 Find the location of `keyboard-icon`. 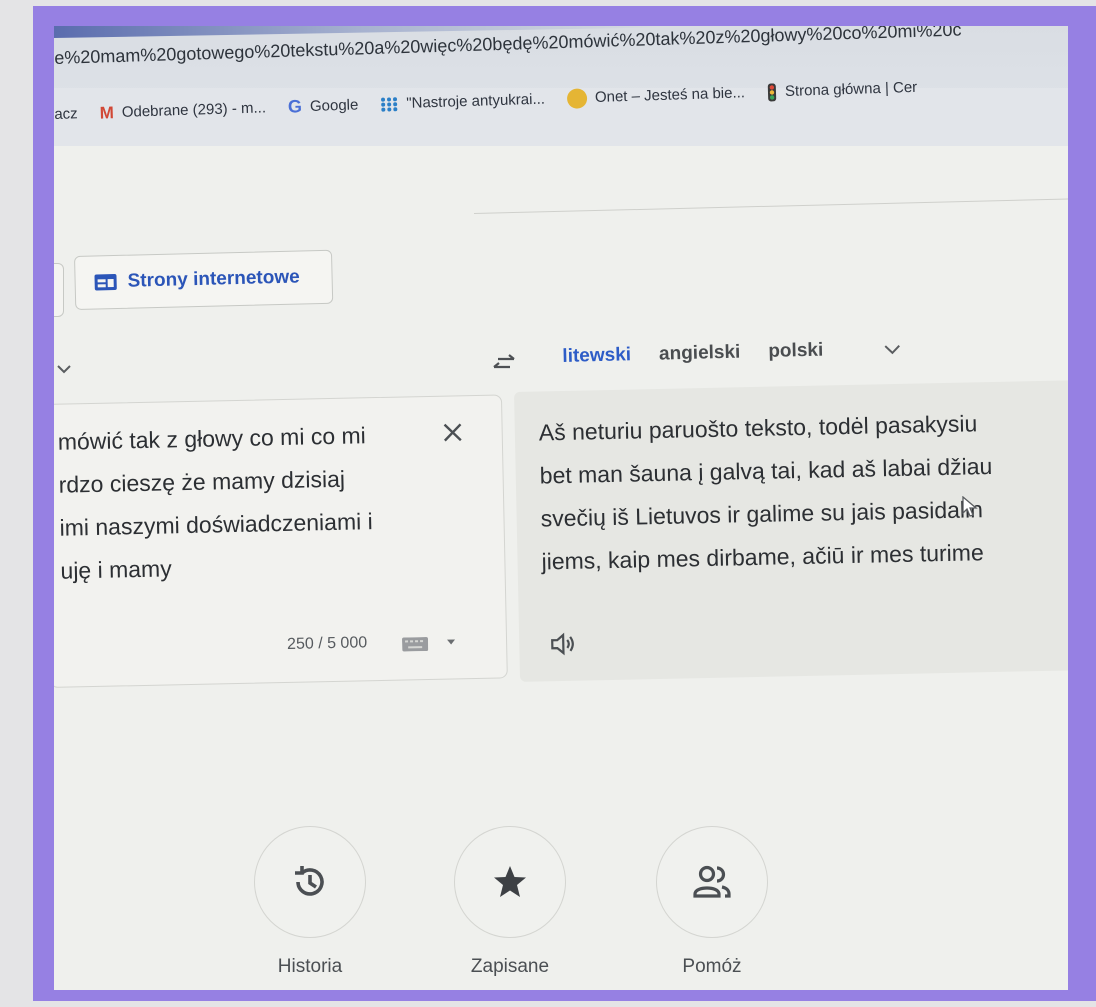

keyboard-icon is located at coordinates (415, 644).